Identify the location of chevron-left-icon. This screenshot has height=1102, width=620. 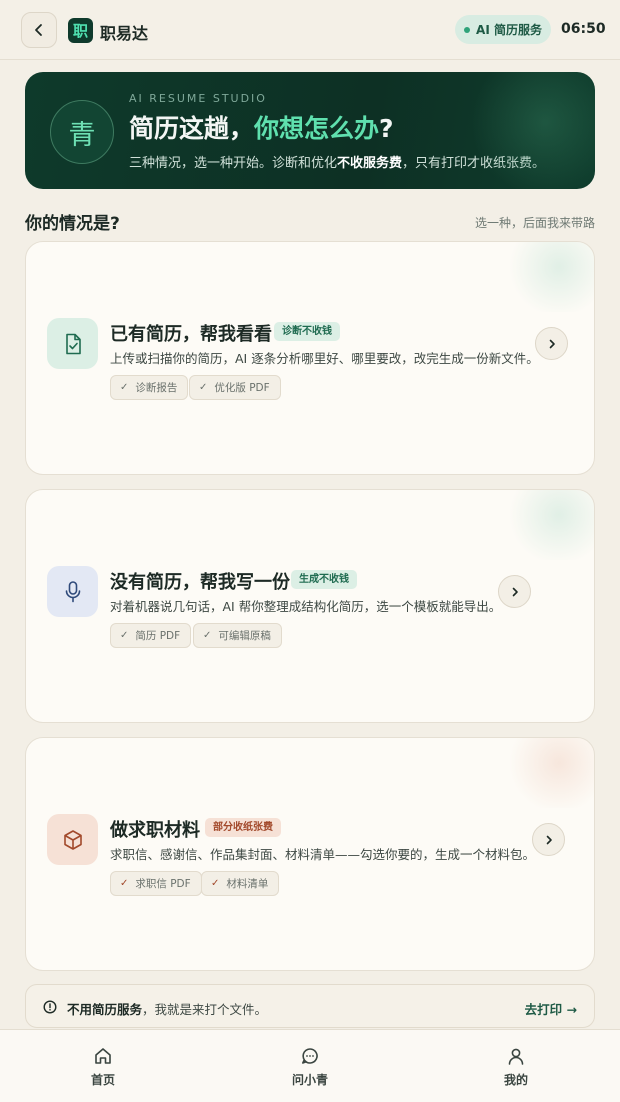
(38, 30).